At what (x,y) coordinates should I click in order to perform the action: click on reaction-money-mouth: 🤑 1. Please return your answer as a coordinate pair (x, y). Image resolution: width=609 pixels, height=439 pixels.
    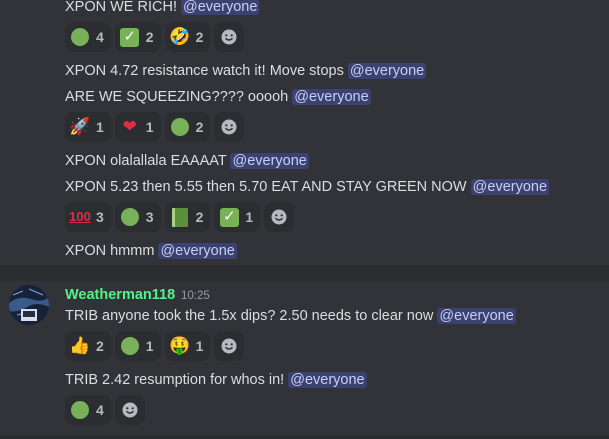
    Looking at the image, I should click on (187, 346).